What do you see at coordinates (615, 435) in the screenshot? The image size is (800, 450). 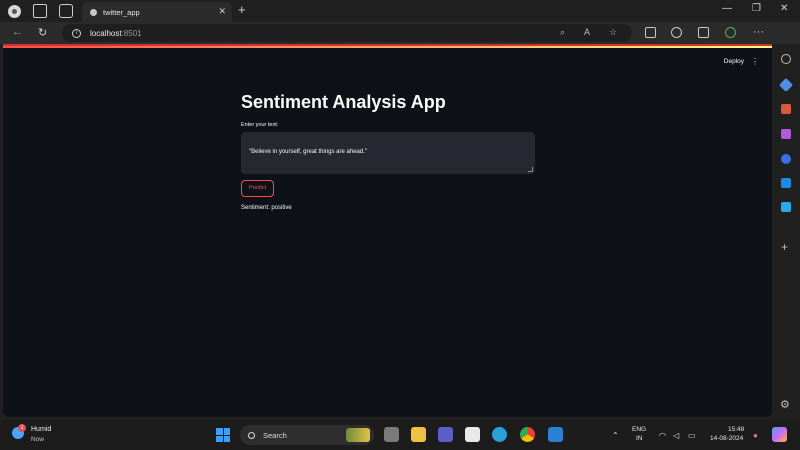 I see `show-hidden-icons: ⌃` at bounding box center [615, 435].